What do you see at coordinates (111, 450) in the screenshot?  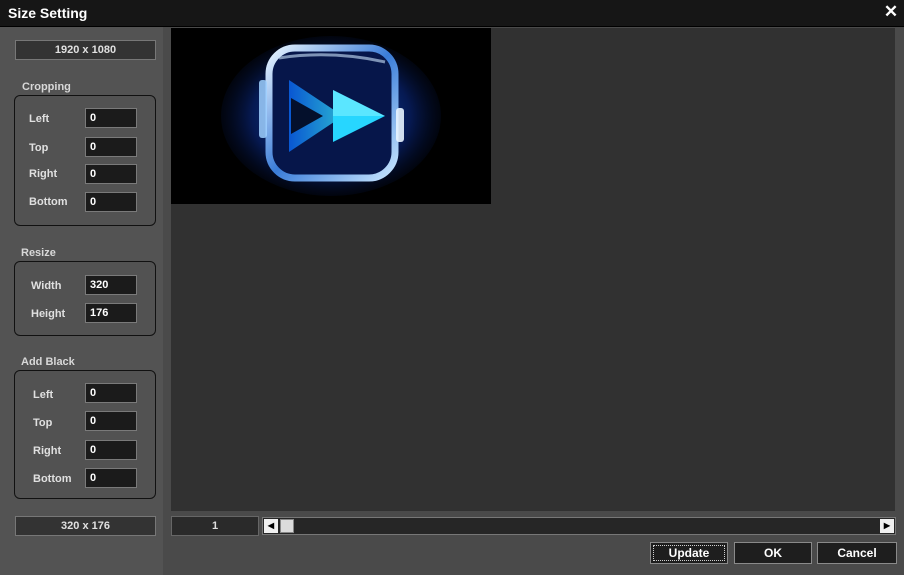 I see `black-right-input` at bounding box center [111, 450].